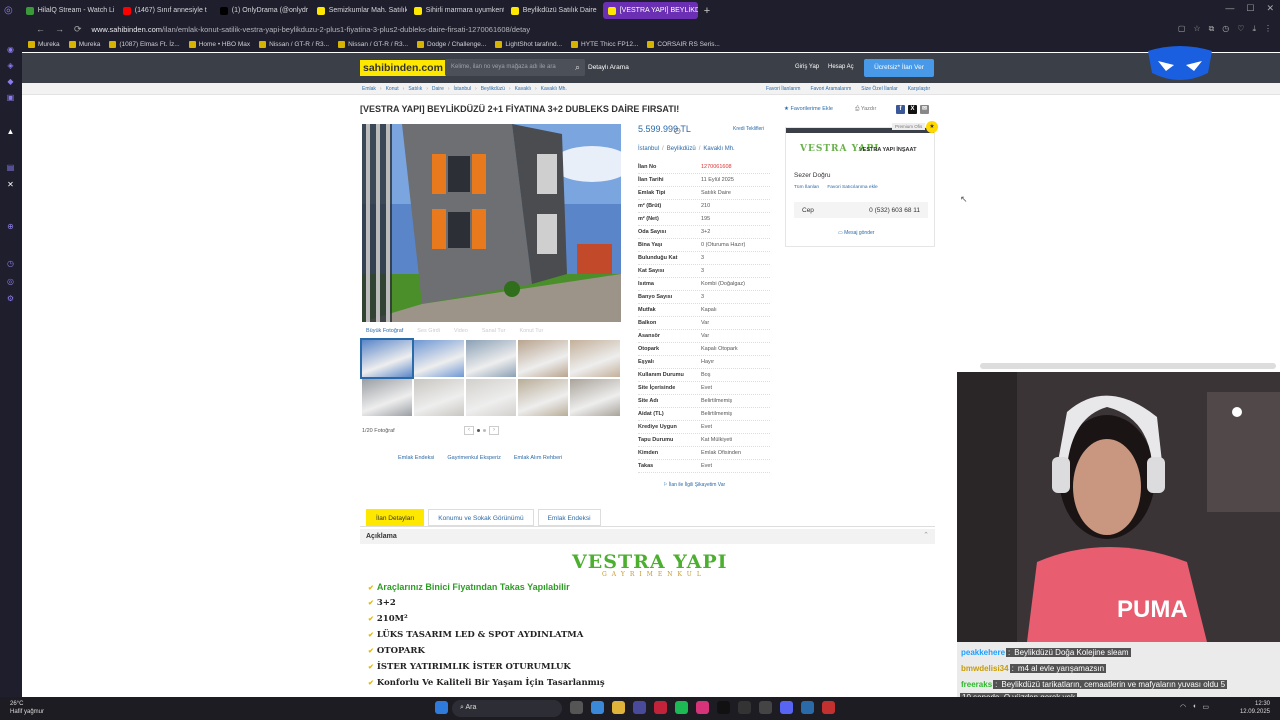 This screenshot has height=720, width=1280. Describe the element at coordinates (165, 10) in the screenshot. I see `browser-tab: (1467) Sınıf annesiyle t` at that location.